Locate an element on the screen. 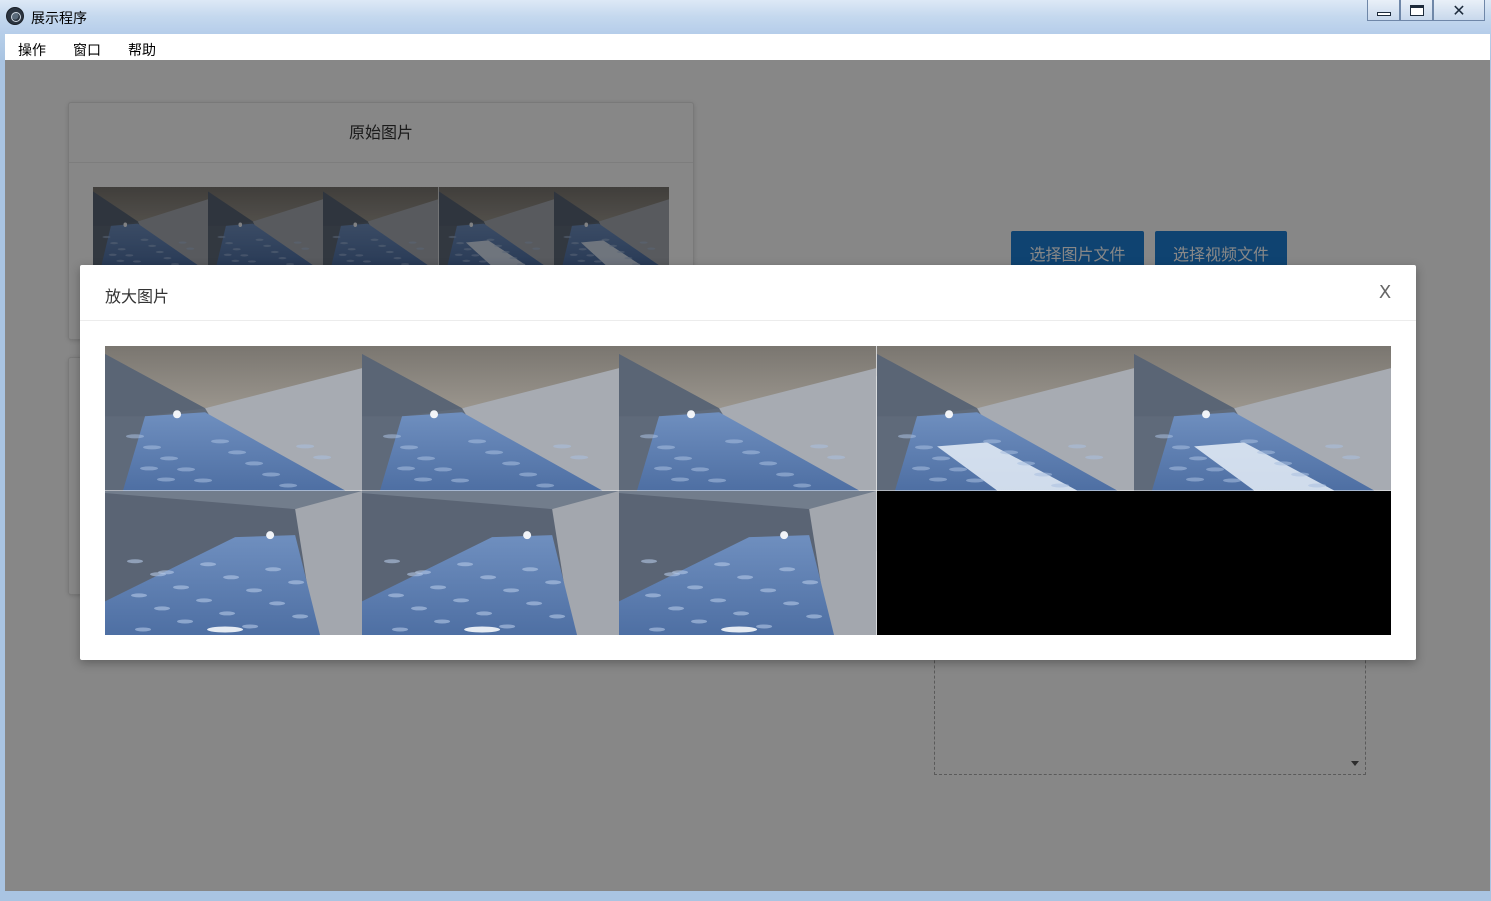 The width and height of the screenshot is (1491, 901). app-logo-icon is located at coordinates (15, 16).